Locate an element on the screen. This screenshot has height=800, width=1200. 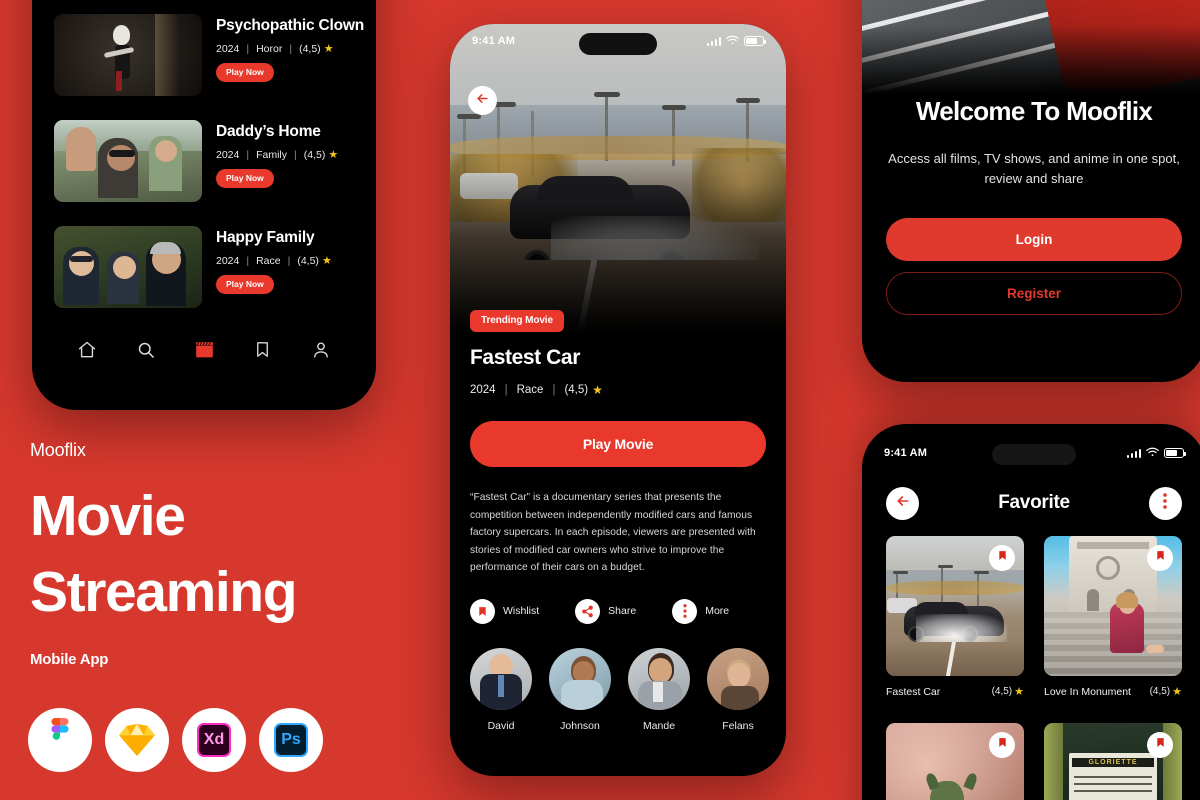
favorite-card: Love In Monument (4,5) ★ is located at coordinates (1113, 623).